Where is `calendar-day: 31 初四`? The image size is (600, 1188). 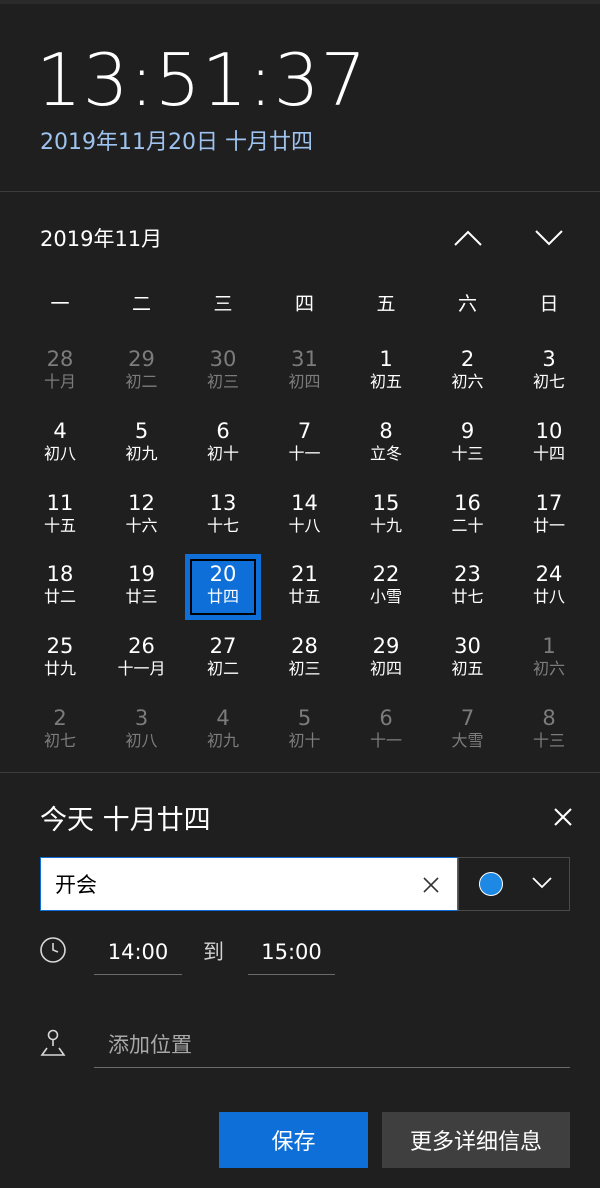
calendar-day: 31 初四 is located at coordinates (305, 371).